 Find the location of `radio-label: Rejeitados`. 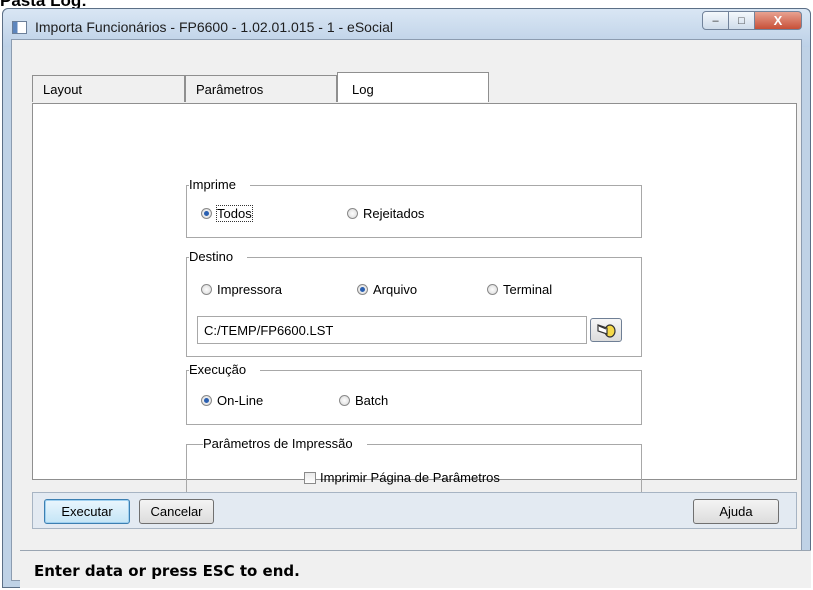

radio-label: Rejeitados is located at coordinates (394, 213).